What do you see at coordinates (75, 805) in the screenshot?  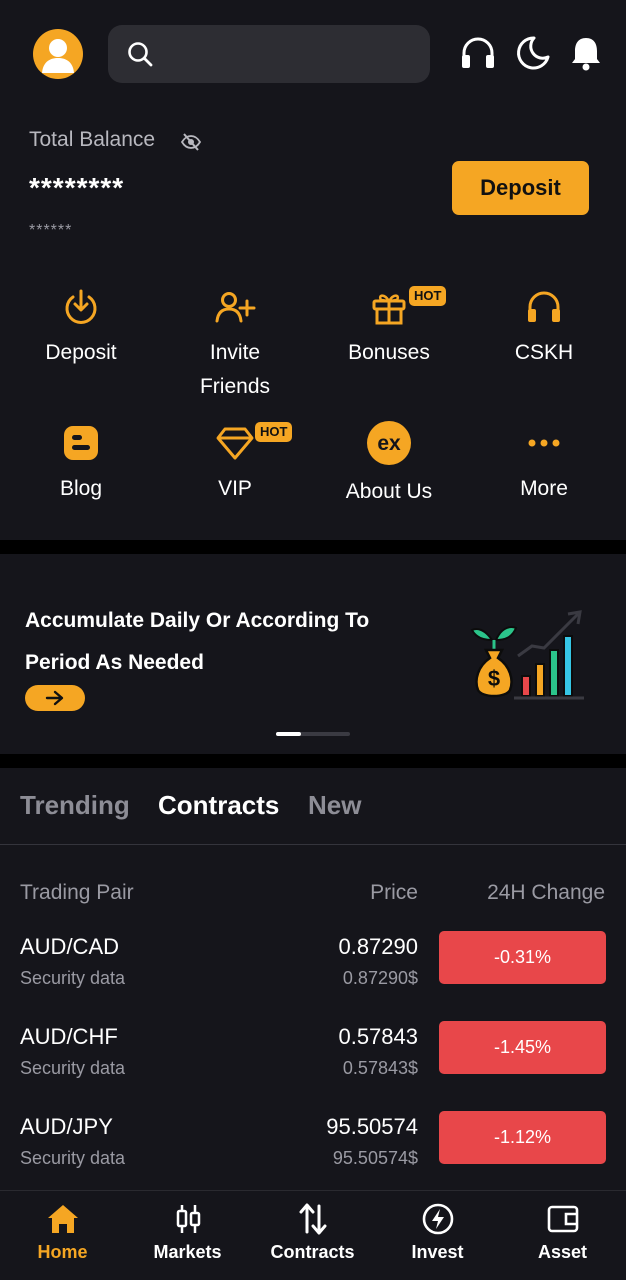 I see `tab-trending: Trending` at bounding box center [75, 805].